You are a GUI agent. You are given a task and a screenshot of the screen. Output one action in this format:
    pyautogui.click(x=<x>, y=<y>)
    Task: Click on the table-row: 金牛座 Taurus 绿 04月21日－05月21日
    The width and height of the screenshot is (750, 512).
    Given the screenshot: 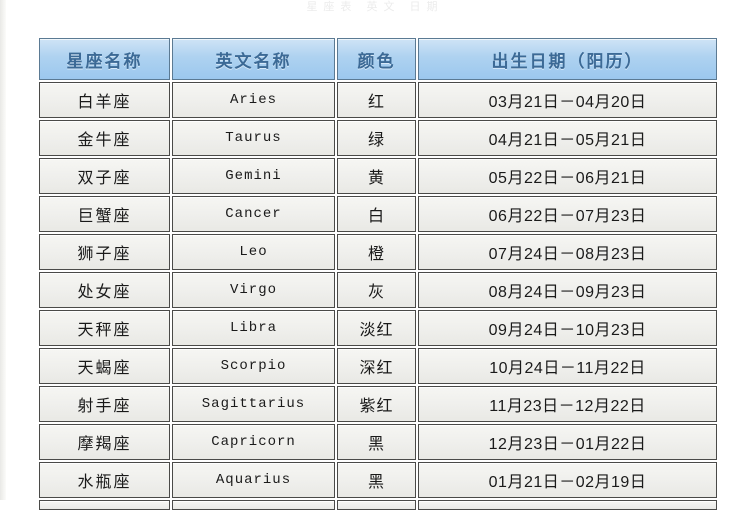 What is the action you would take?
    pyautogui.click(x=378, y=138)
    